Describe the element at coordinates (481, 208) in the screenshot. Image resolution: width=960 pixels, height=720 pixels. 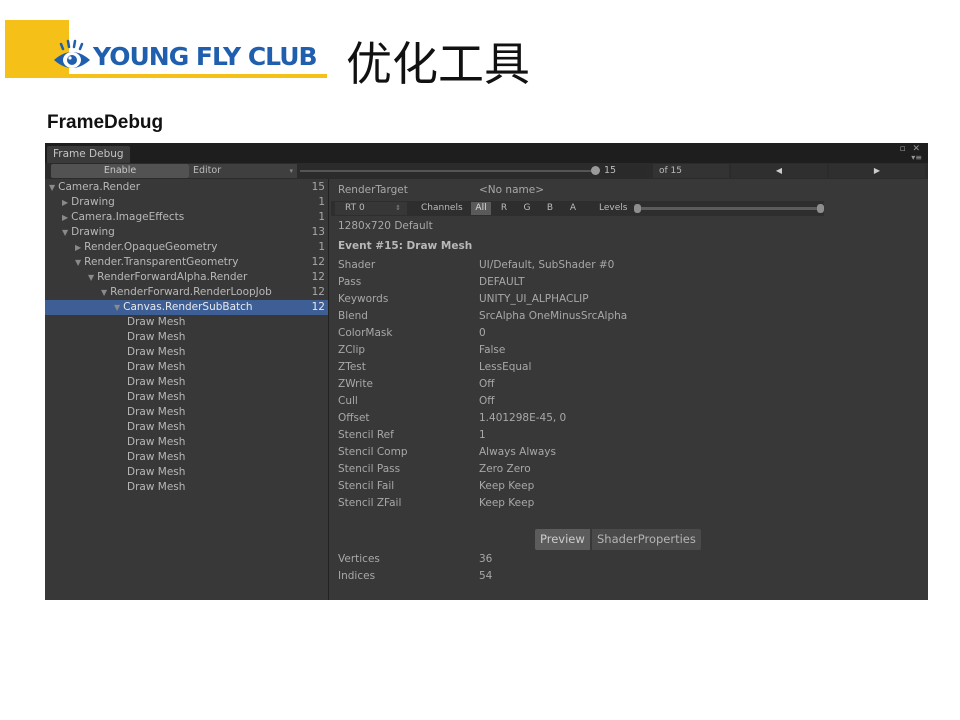
I see `channel-all-button: All` at that location.